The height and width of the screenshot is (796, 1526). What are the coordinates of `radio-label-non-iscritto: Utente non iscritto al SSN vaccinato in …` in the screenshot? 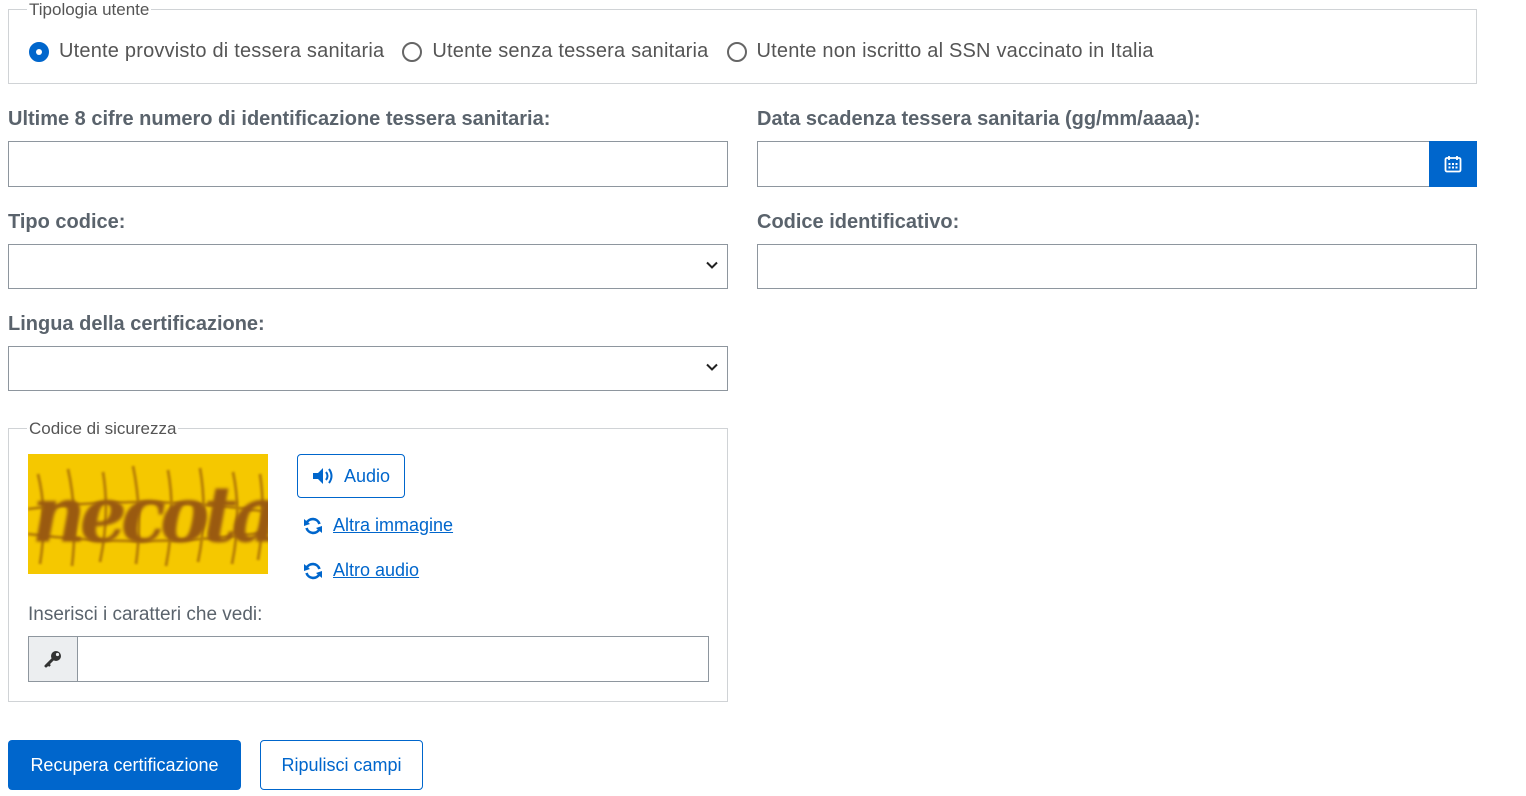 It's located at (955, 51).